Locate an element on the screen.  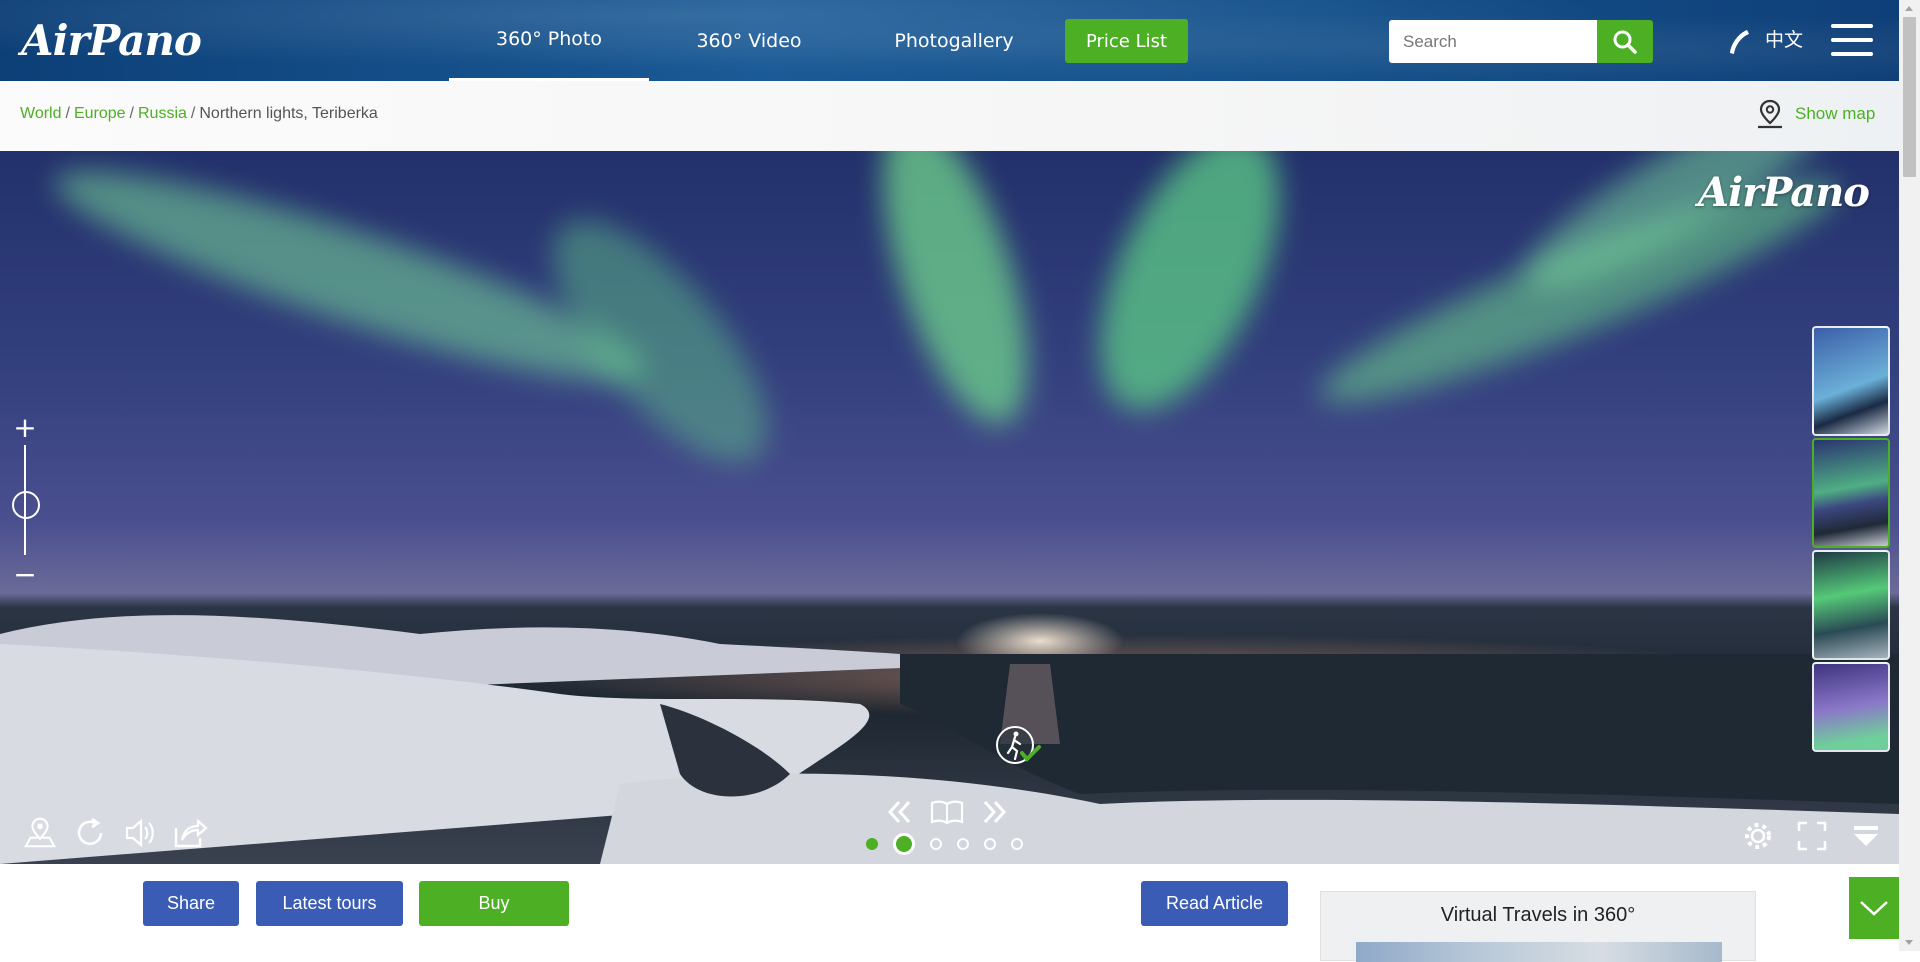
share-arrow-icon is located at coordinates (191, 833).